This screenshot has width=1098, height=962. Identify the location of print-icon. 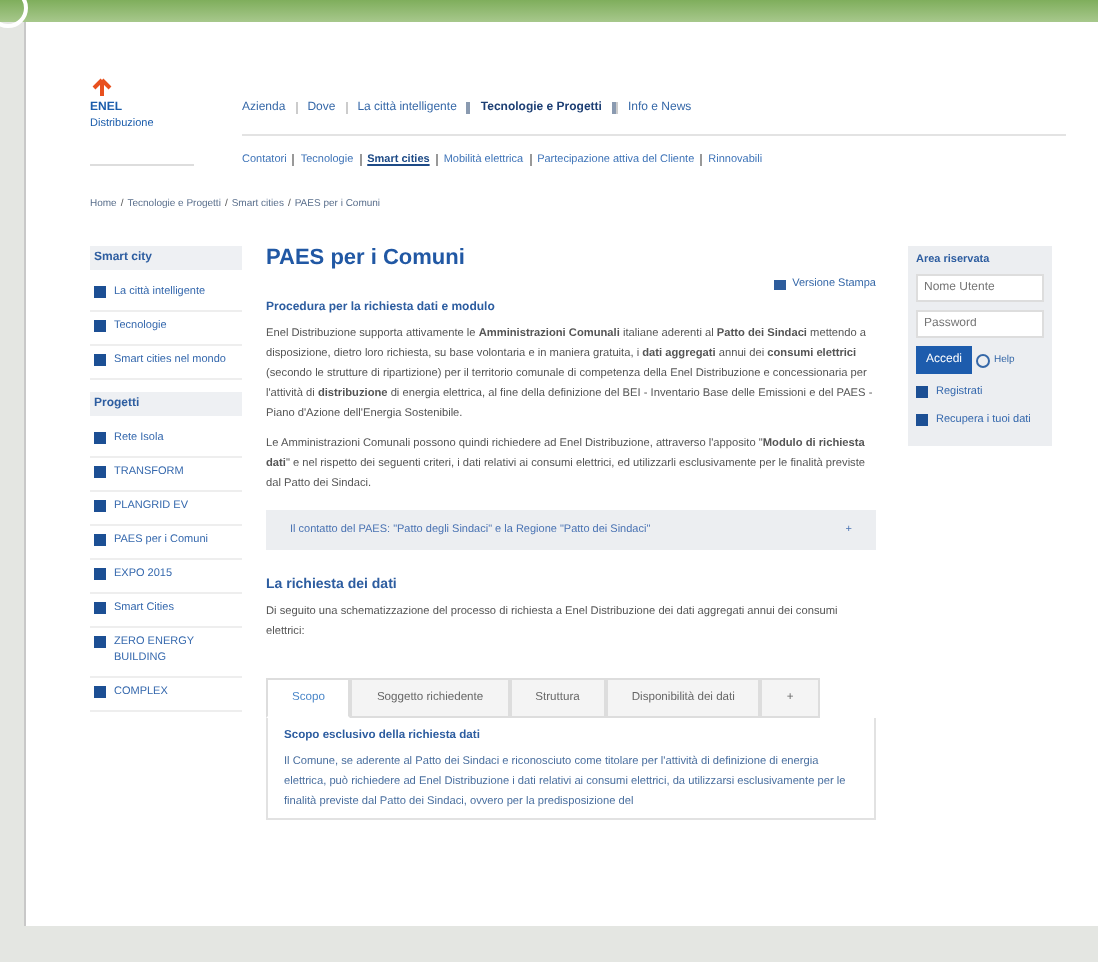
(780, 284).